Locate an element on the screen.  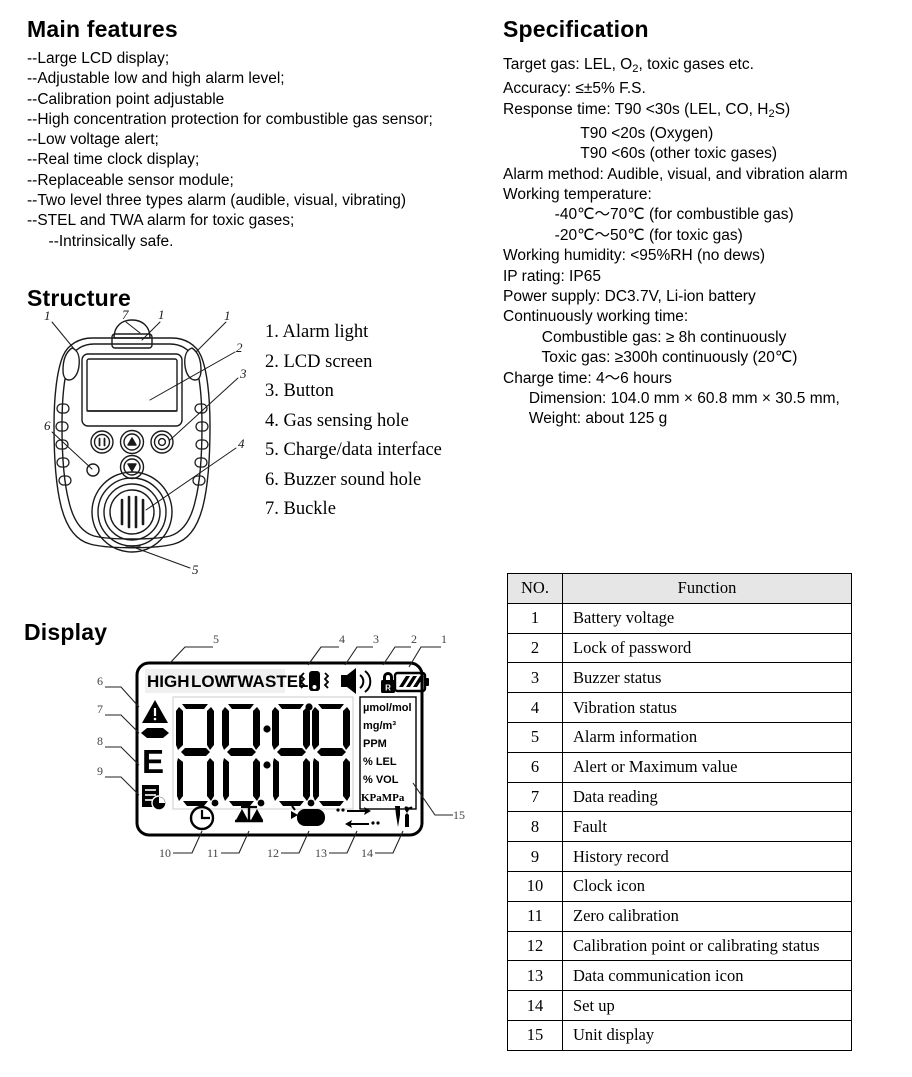
feature-item: --Adjustable low and high alarm level; is located at coordinates (156, 79).